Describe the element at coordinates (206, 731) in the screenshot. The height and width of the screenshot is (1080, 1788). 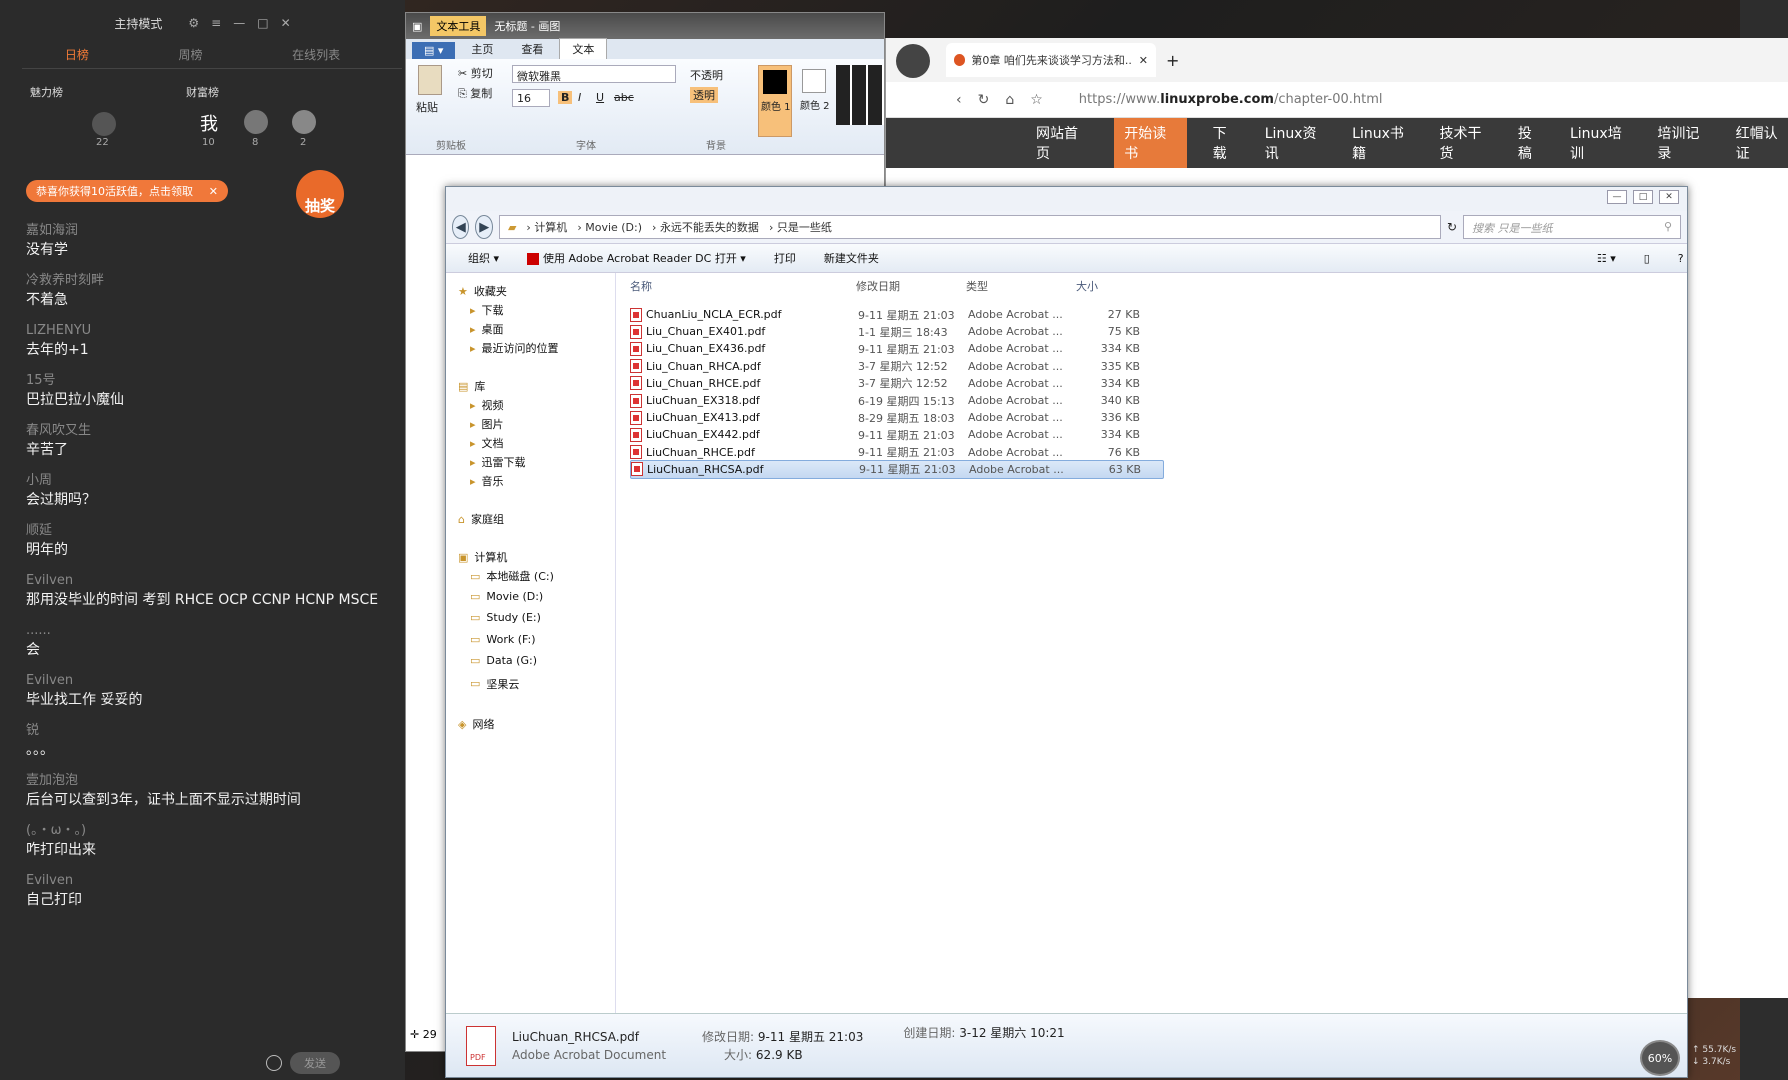
I see `chat-username: 锐` at that location.